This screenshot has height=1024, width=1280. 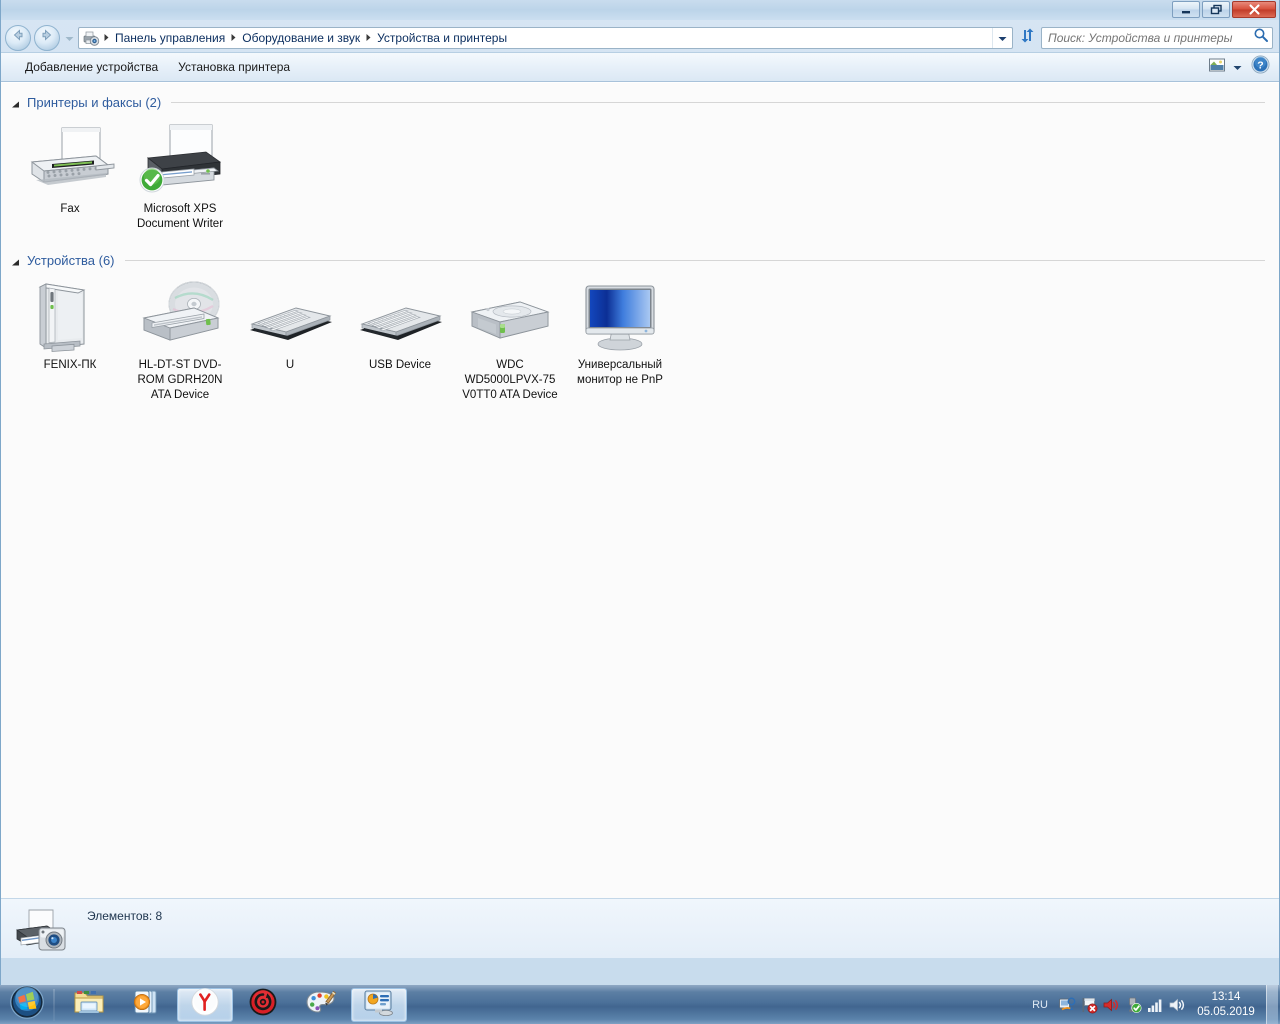 I want to click on device-tile-xps-writer: Microsoft XPS Document Writer, so click(x=180, y=178).